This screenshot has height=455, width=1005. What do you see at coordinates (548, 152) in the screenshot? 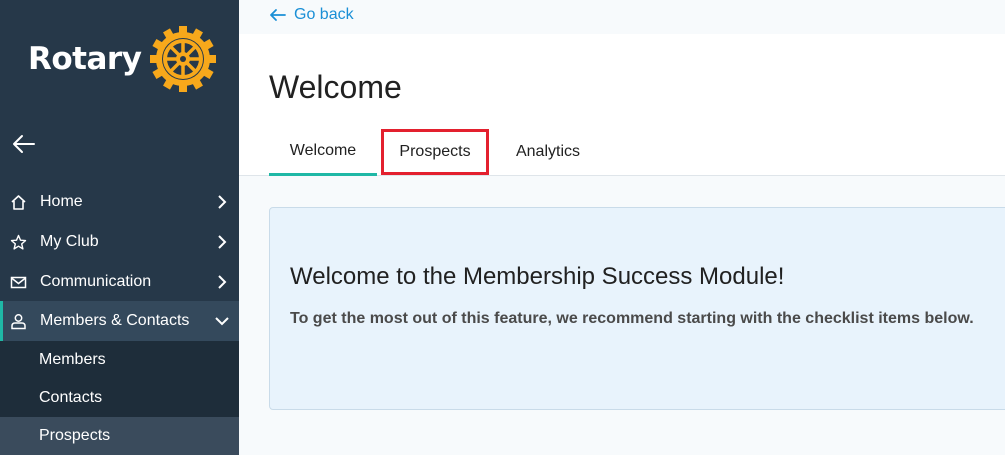
I see `tab-analytics: Analytics` at bounding box center [548, 152].